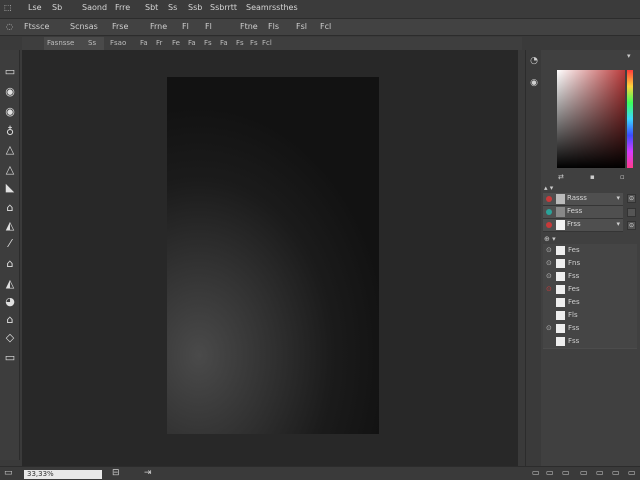 This screenshot has height=480, width=640. I want to click on crop-icon: △, so click(10, 149).